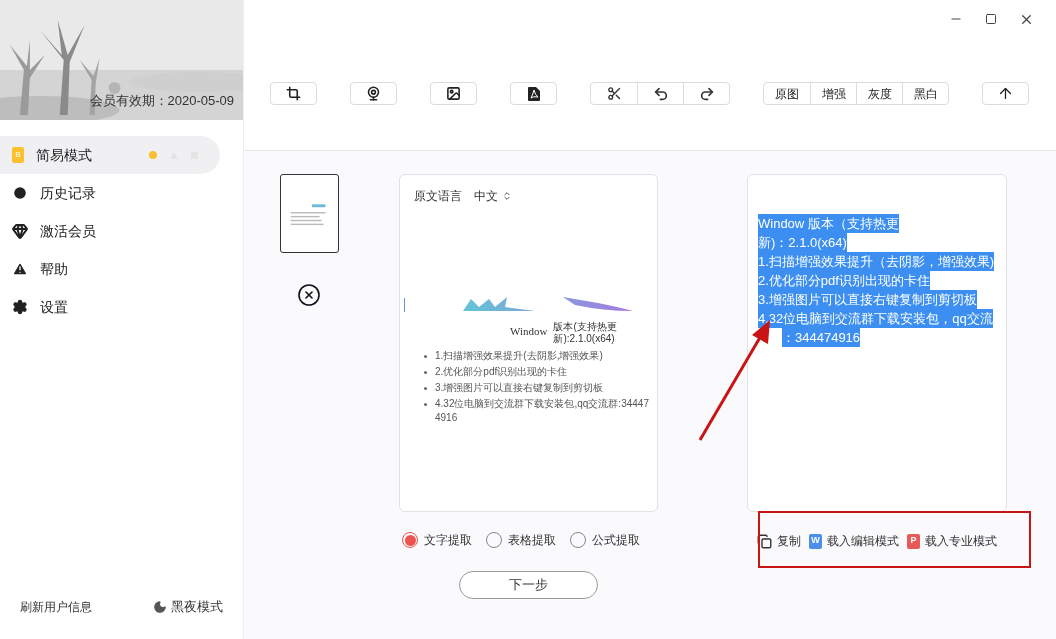 The width and height of the screenshot is (1056, 639). What do you see at coordinates (18, 155) in the screenshot?
I see `badge-icon: B` at bounding box center [18, 155].